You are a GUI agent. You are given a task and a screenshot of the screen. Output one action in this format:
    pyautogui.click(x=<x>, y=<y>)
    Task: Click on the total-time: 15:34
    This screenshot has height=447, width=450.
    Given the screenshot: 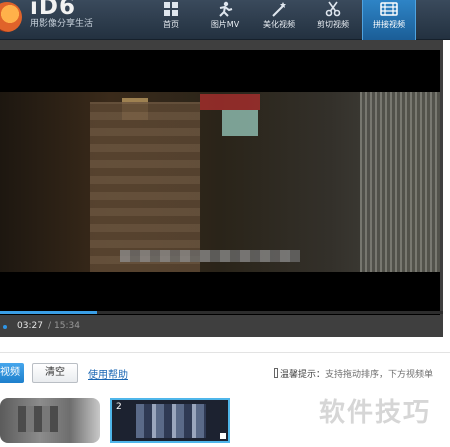 What is the action you would take?
    pyautogui.click(x=67, y=326)
    